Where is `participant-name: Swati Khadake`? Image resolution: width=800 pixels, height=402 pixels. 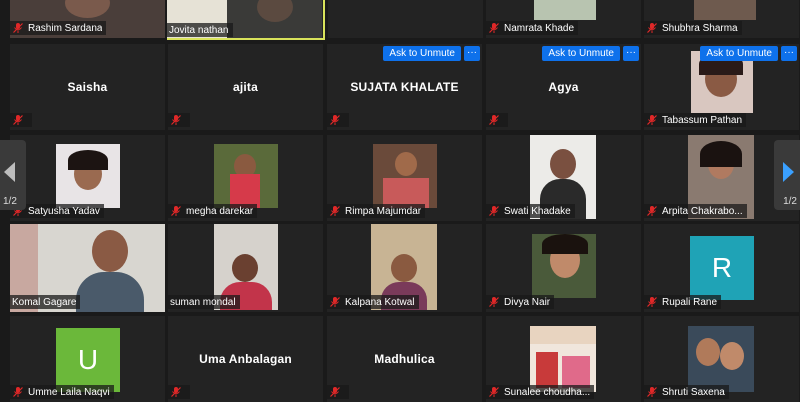 participant-name: Swati Khadake is located at coordinates (537, 211).